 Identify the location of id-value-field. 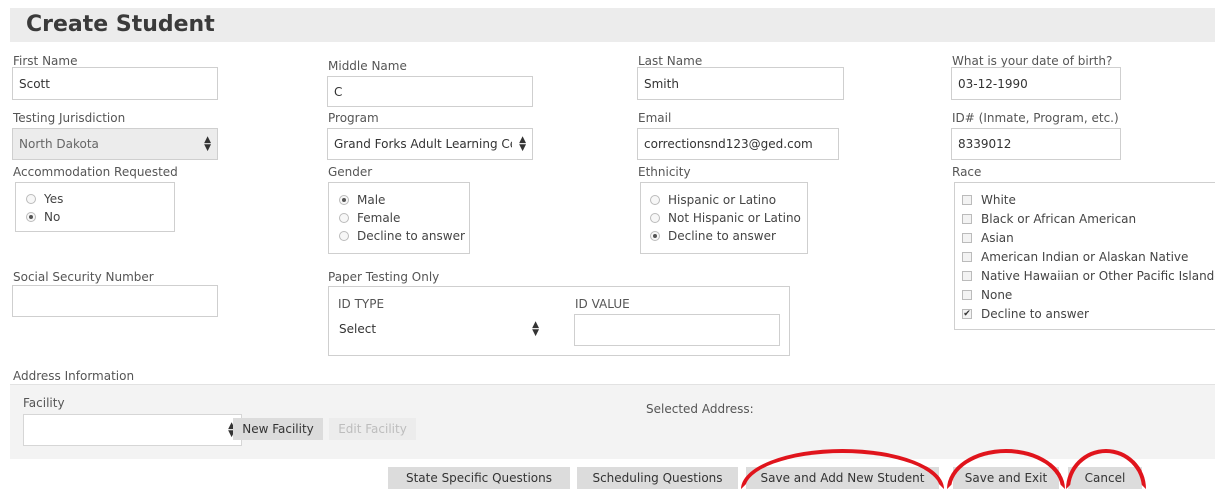
(677, 330).